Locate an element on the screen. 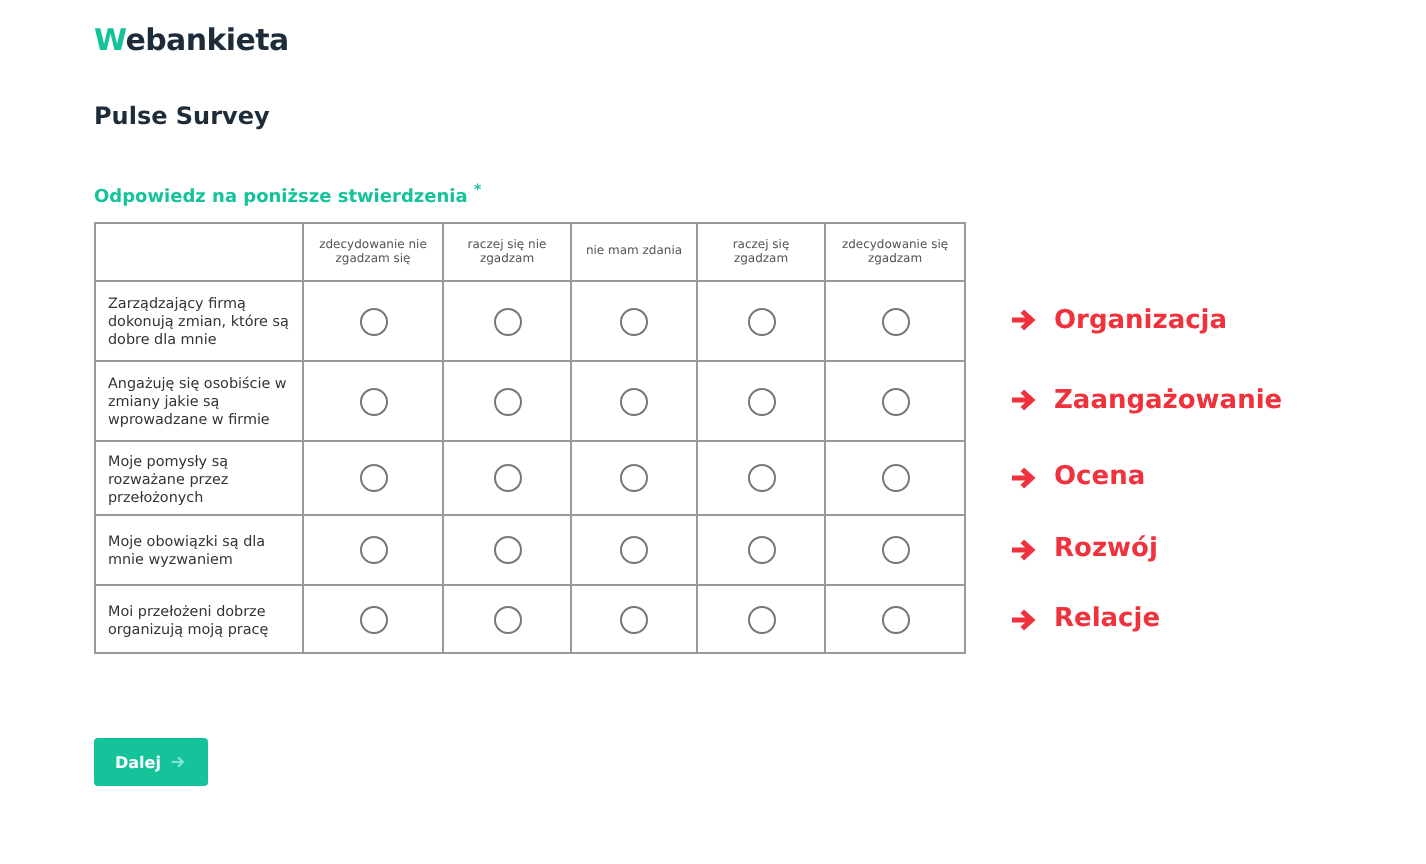  logo: Webankieta is located at coordinates (191, 40).